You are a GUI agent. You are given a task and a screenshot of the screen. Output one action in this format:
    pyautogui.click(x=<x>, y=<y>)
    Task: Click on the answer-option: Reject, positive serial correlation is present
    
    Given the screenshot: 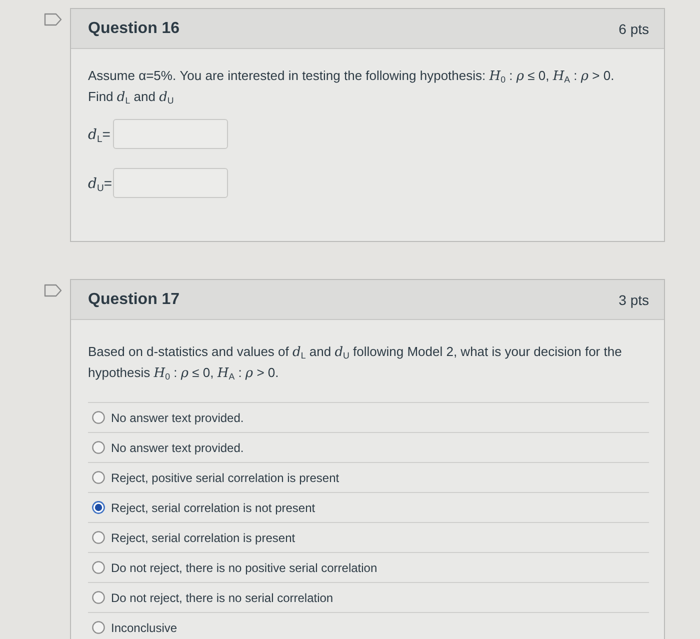 What is the action you would take?
    pyautogui.click(x=225, y=477)
    